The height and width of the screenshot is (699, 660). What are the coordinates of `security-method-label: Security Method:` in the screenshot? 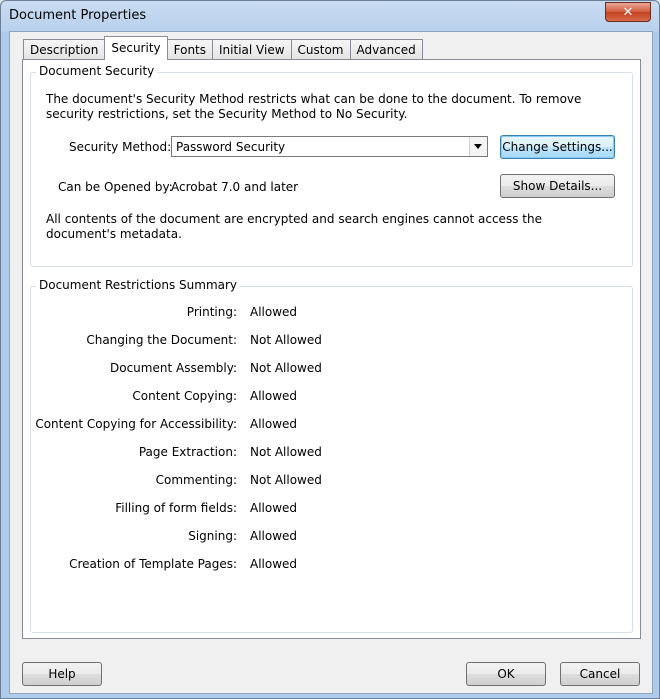 It's located at (120, 147).